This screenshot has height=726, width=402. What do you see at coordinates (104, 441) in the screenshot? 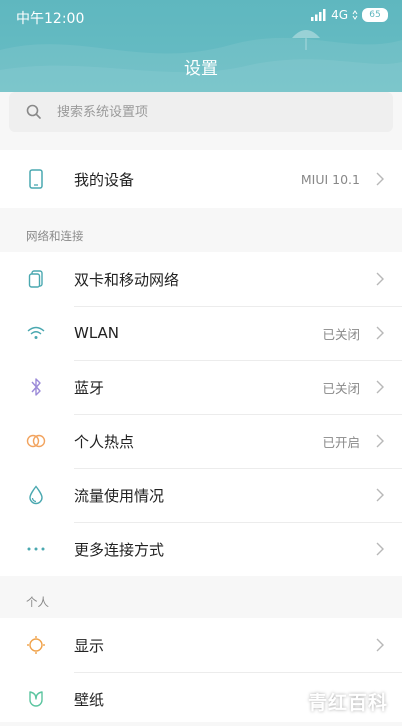
I see `row-label: 个人热点` at bounding box center [104, 441].